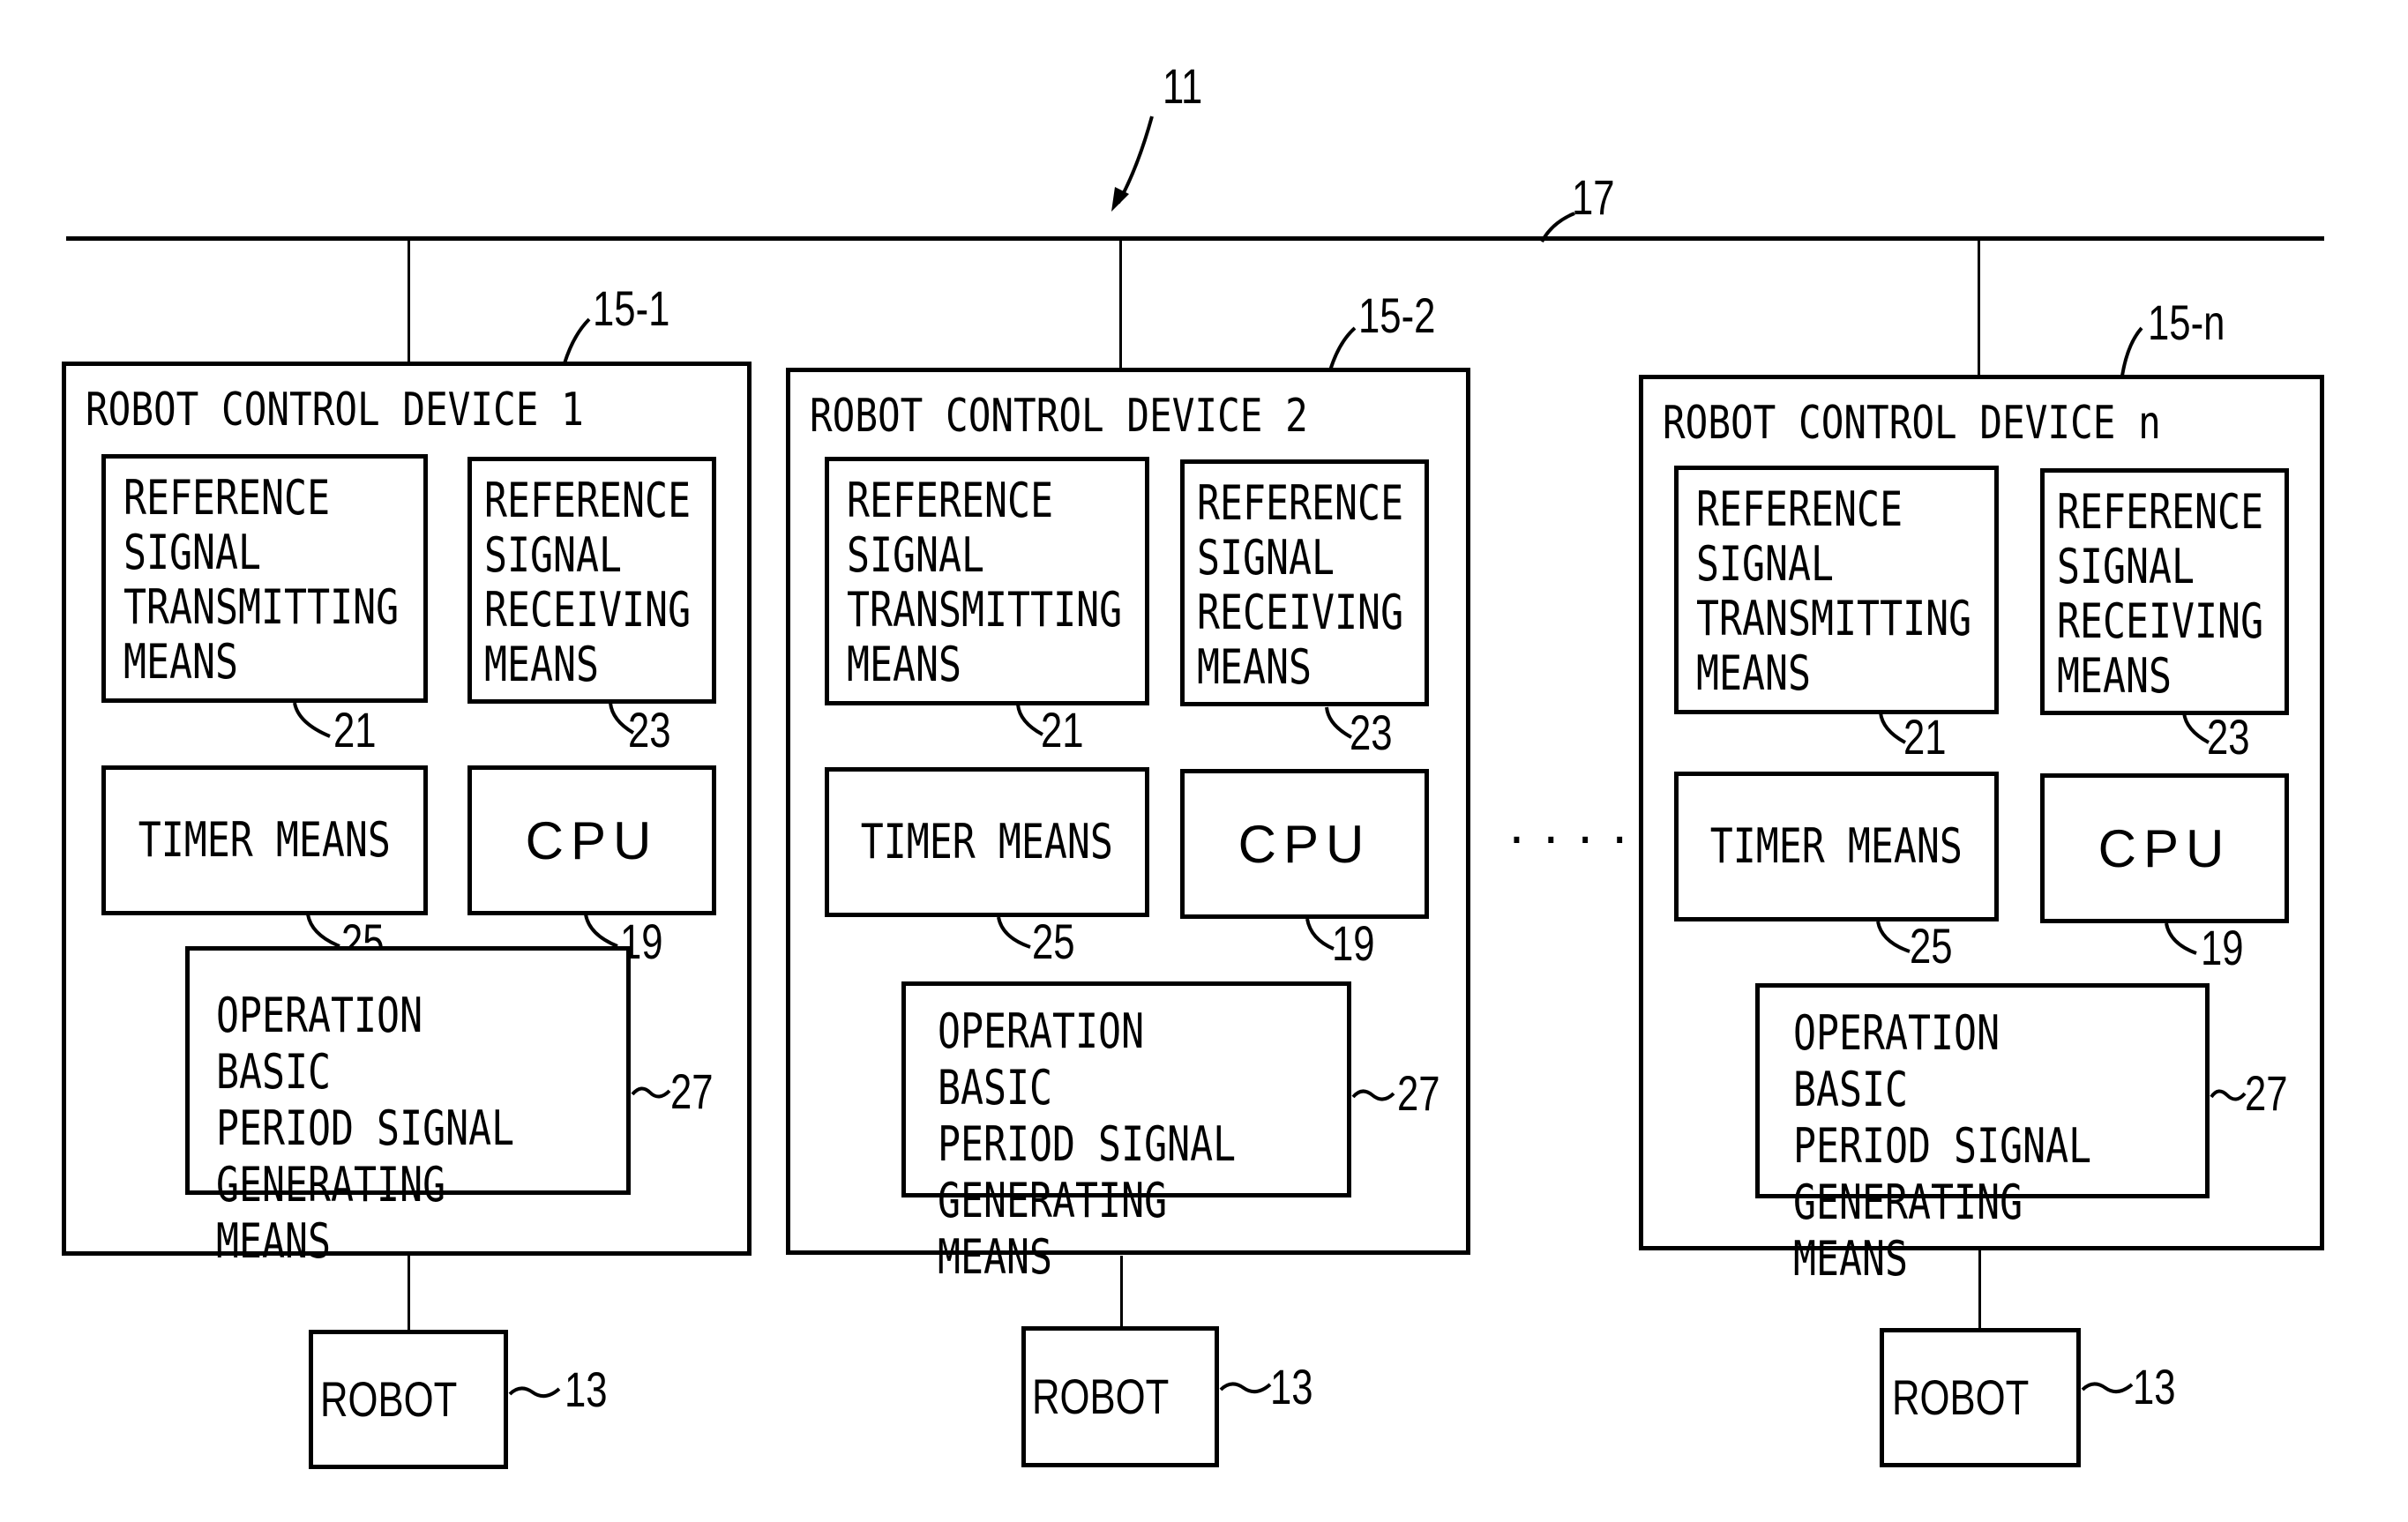 The image size is (2408, 1522). What do you see at coordinates (1059, 416) in the screenshot?
I see `device-title: ROBOT CONTROL DEVICE 2` at bounding box center [1059, 416].